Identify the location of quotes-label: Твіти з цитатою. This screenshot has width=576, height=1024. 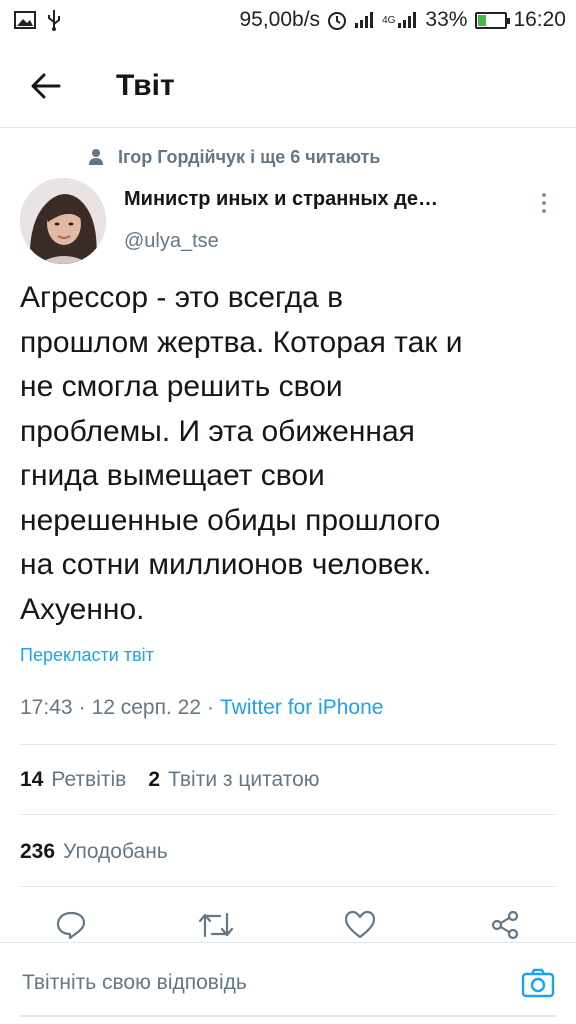
(244, 779).